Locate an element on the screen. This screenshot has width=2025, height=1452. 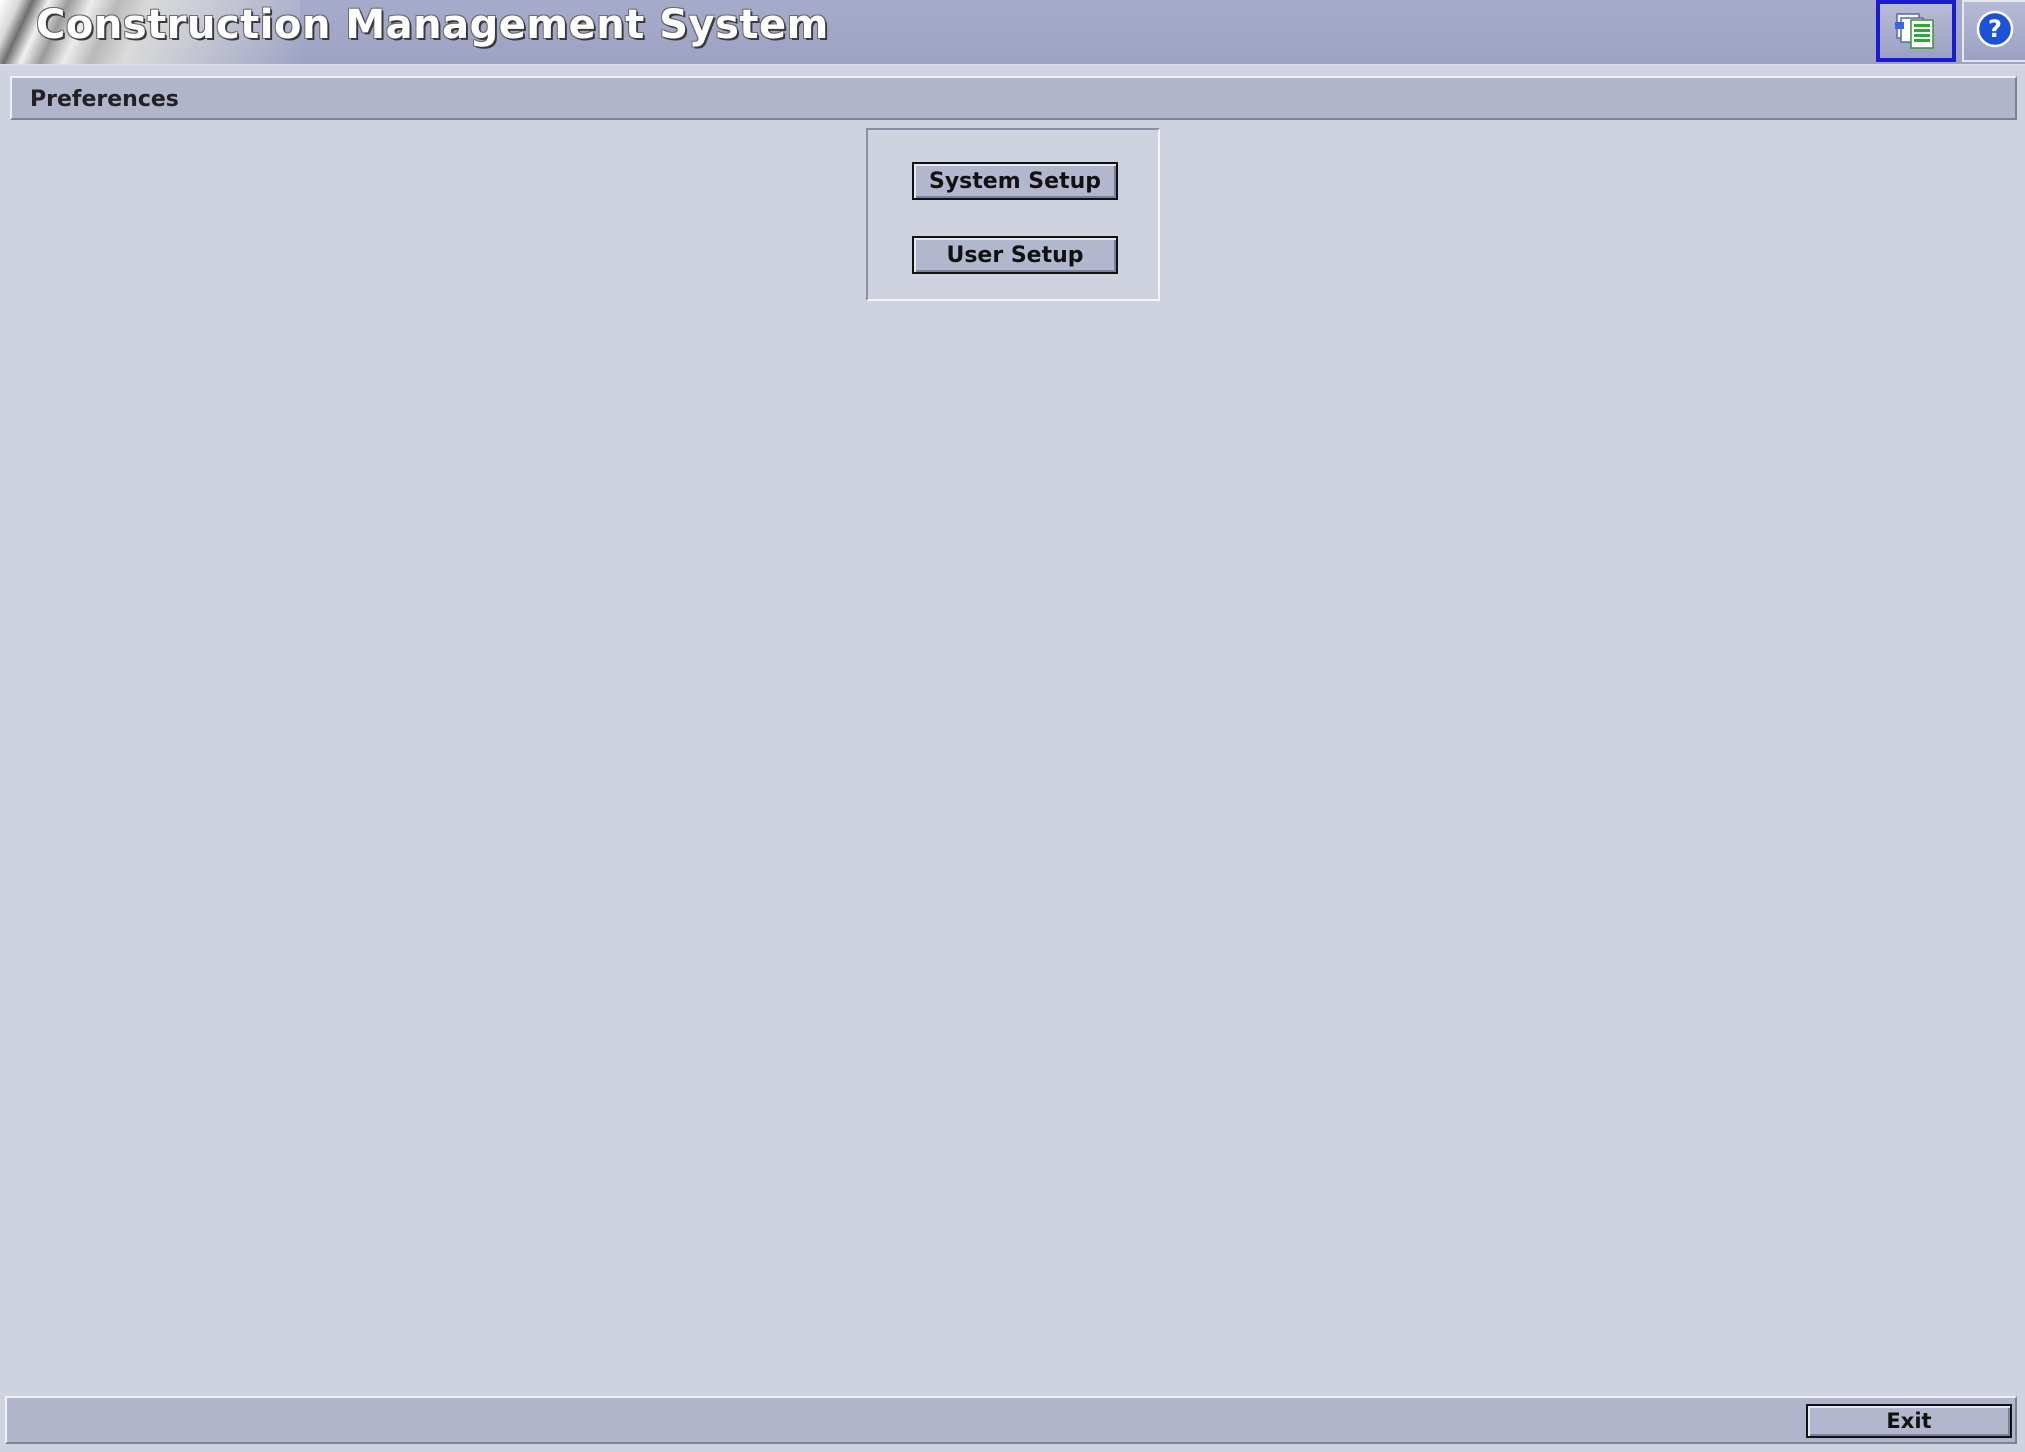
preferences-header: Preferences is located at coordinates (1013, 98).